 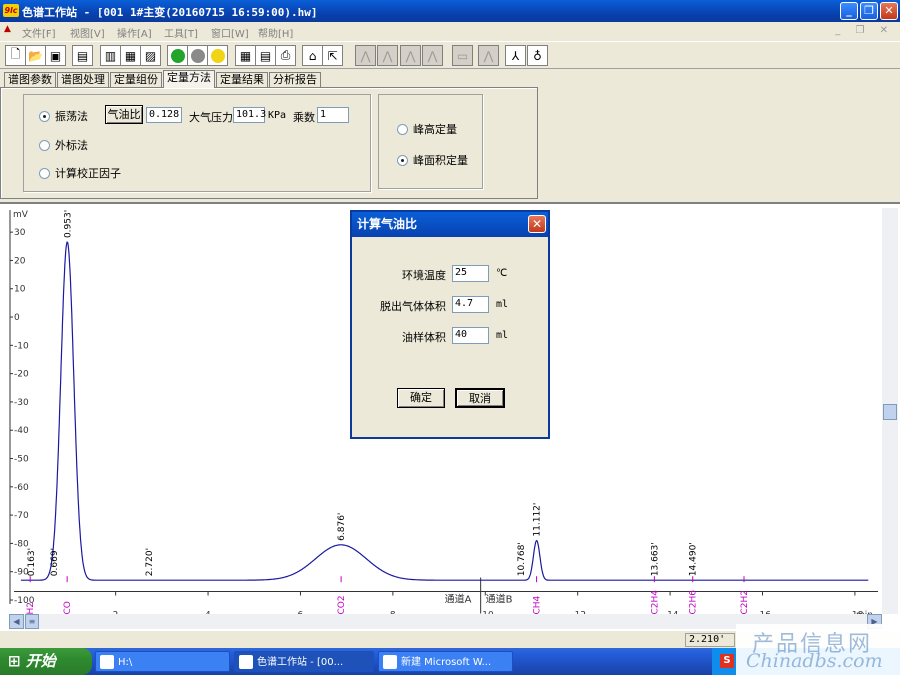 I want to click on y-tick-label: -10, so click(x=21, y=346).